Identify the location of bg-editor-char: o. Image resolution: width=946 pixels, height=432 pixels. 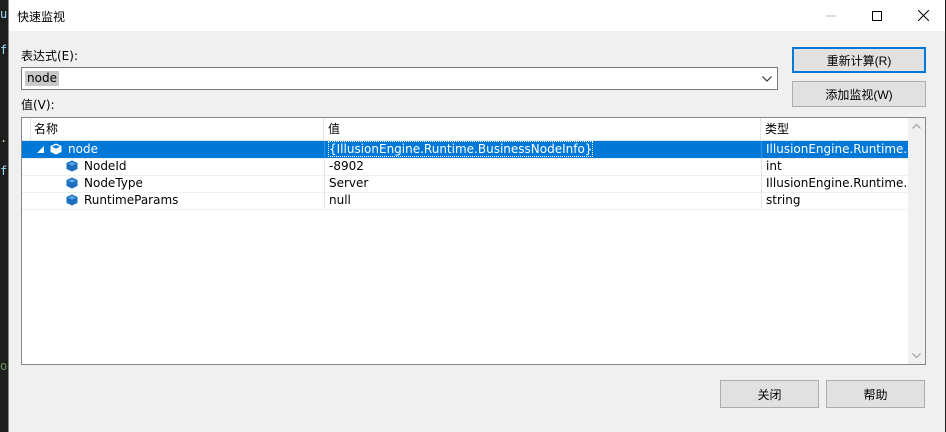
(4, 366).